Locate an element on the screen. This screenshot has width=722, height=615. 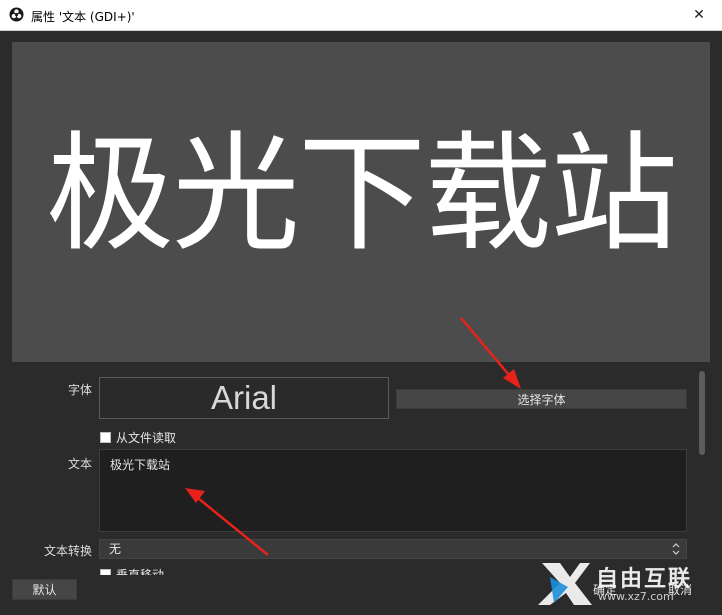
vertical-move-checkbox is located at coordinates (105, 572).